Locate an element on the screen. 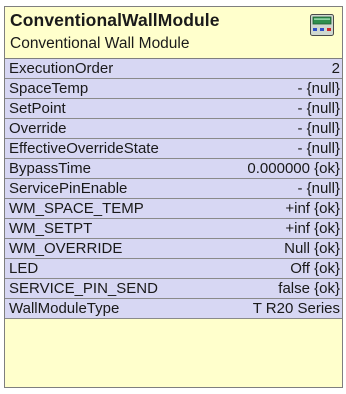  property-value: false {ok} is located at coordinates (309, 288).